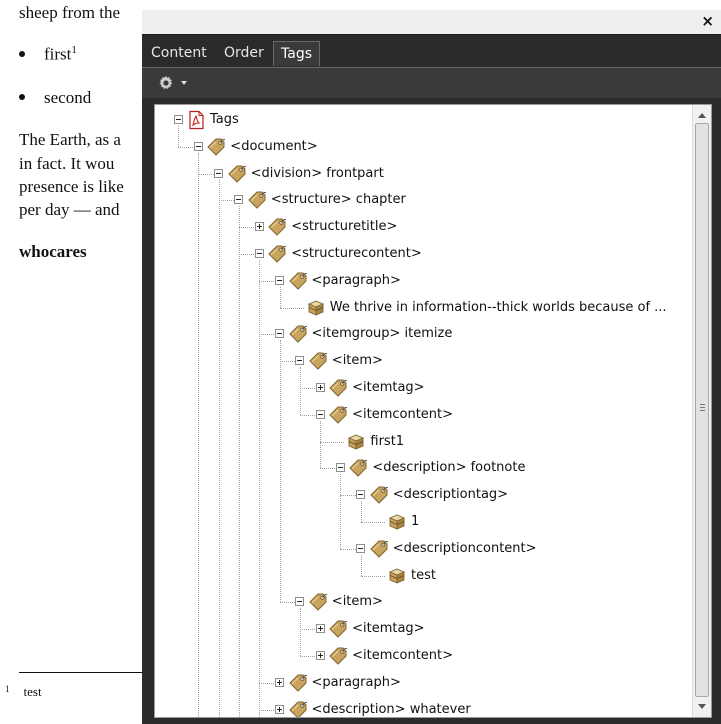  I want to click on tree-node-label: <item>, so click(357, 602).